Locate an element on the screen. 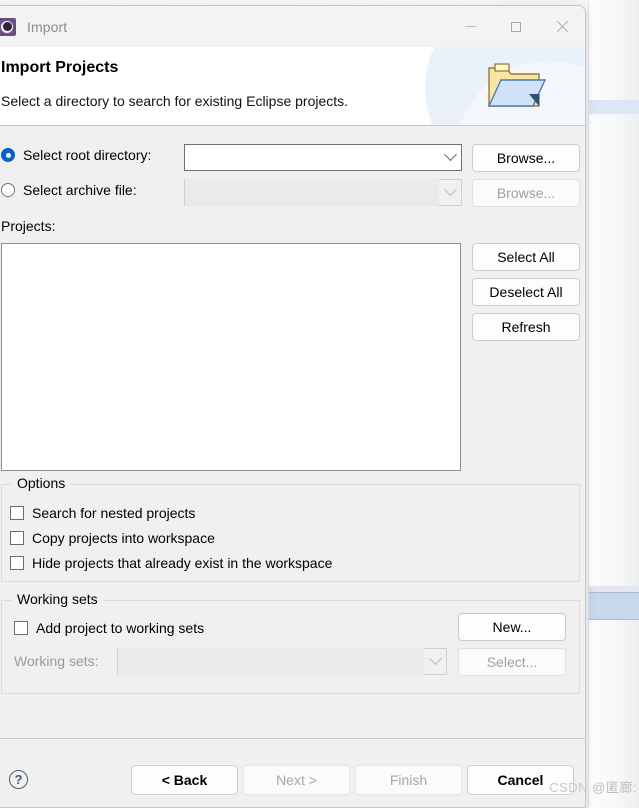 This screenshot has width=639, height=808. close-button is located at coordinates (562, 26).